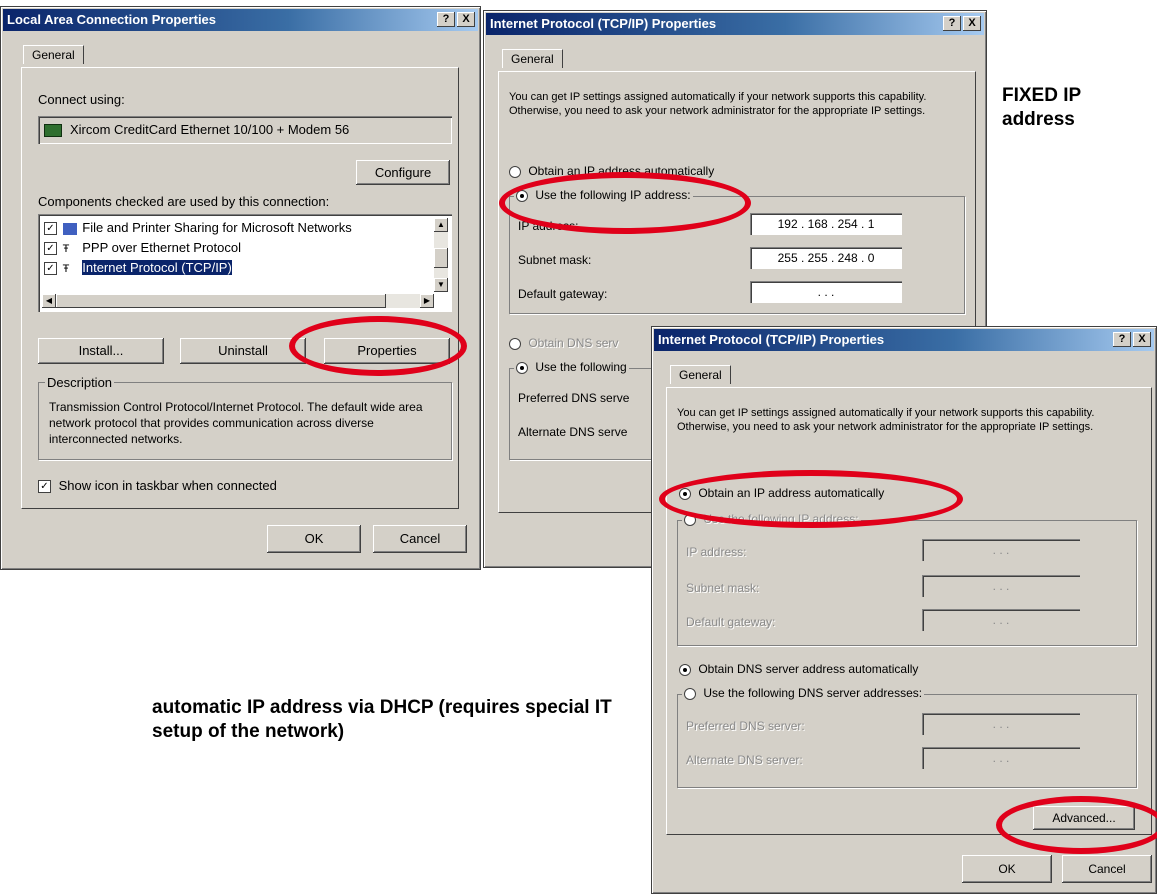  I want to click on list-item: ✓ Ŧ PPP over Ethernet Protocol, so click(142, 248).